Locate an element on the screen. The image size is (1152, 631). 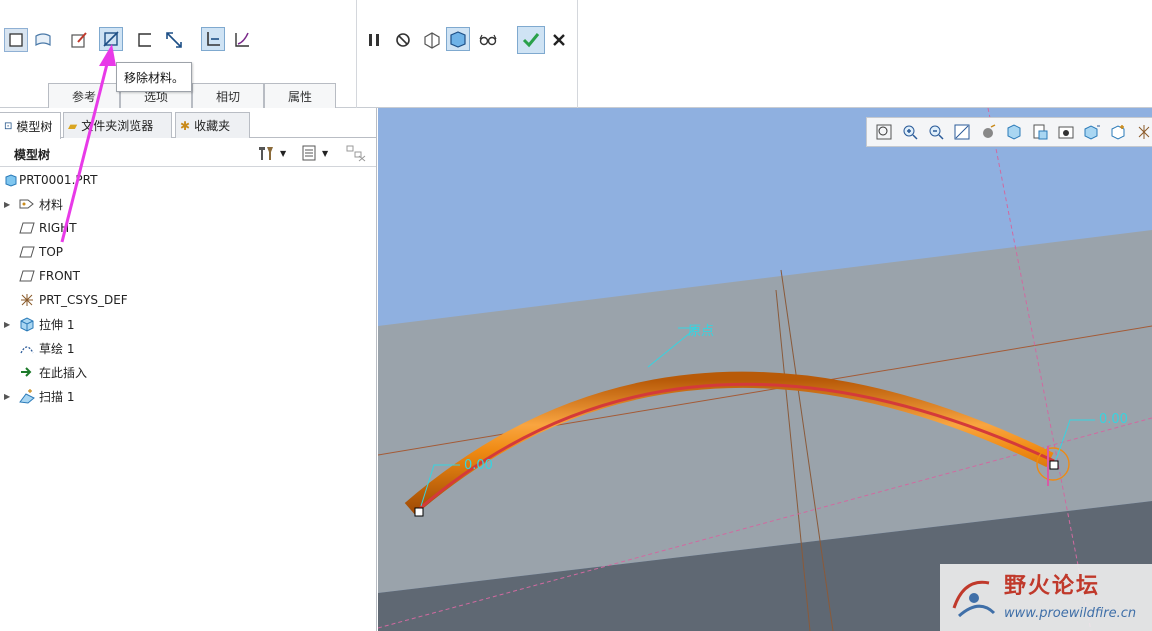
variable-section-button is located at coordinates (242, 40).